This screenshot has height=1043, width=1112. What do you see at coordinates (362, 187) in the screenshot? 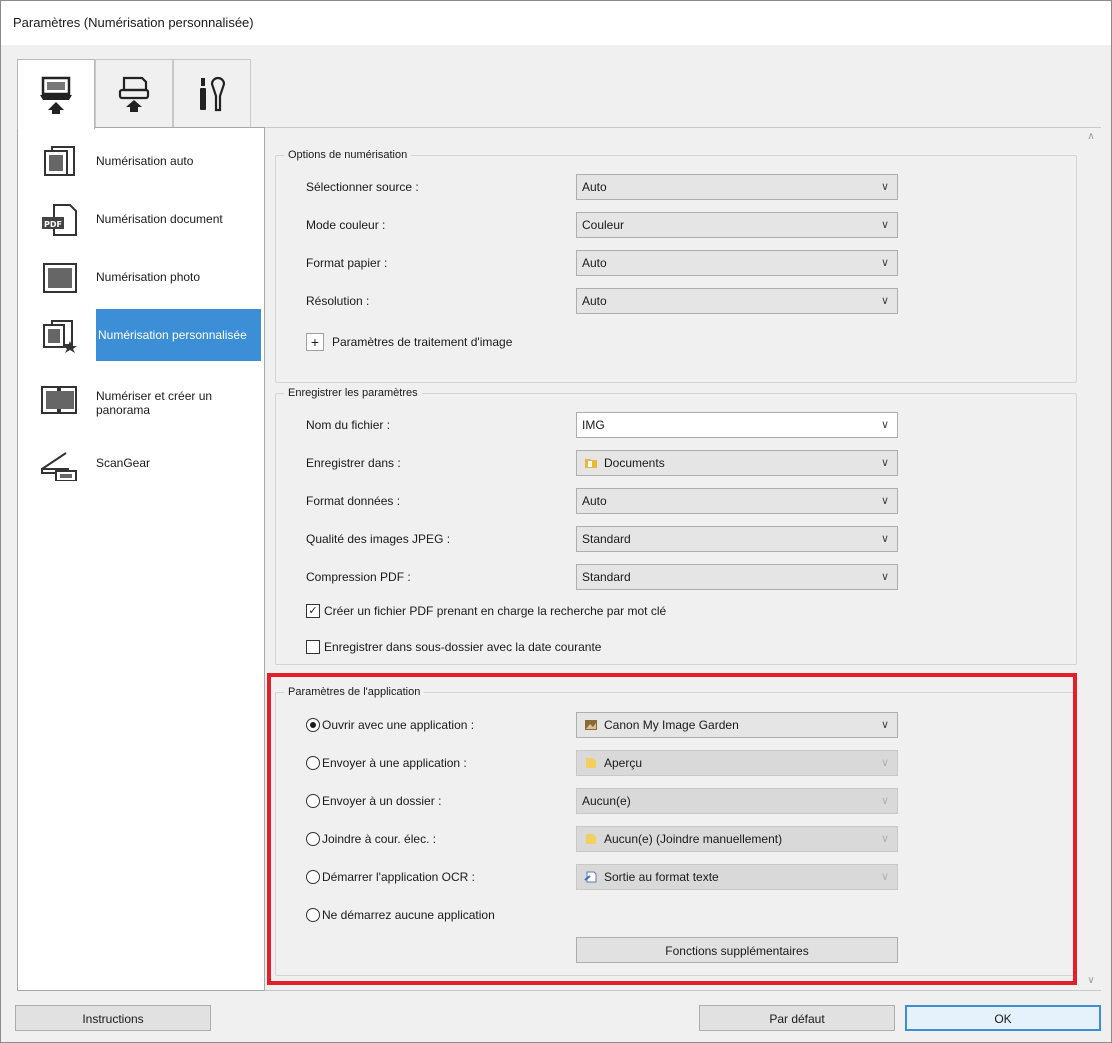
I see `source-label: Sélectionner source :` at bounding box center [362, 187].